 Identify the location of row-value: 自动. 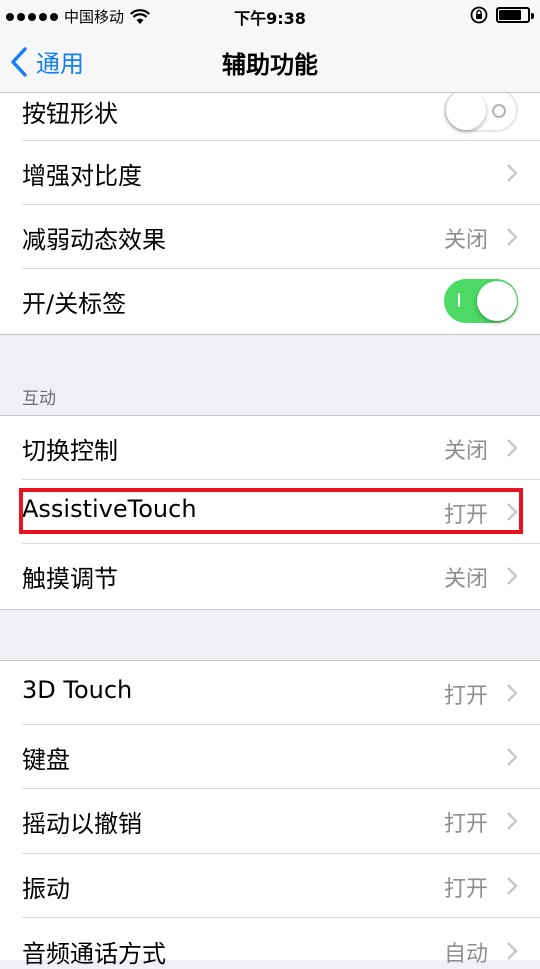
(465, 954).